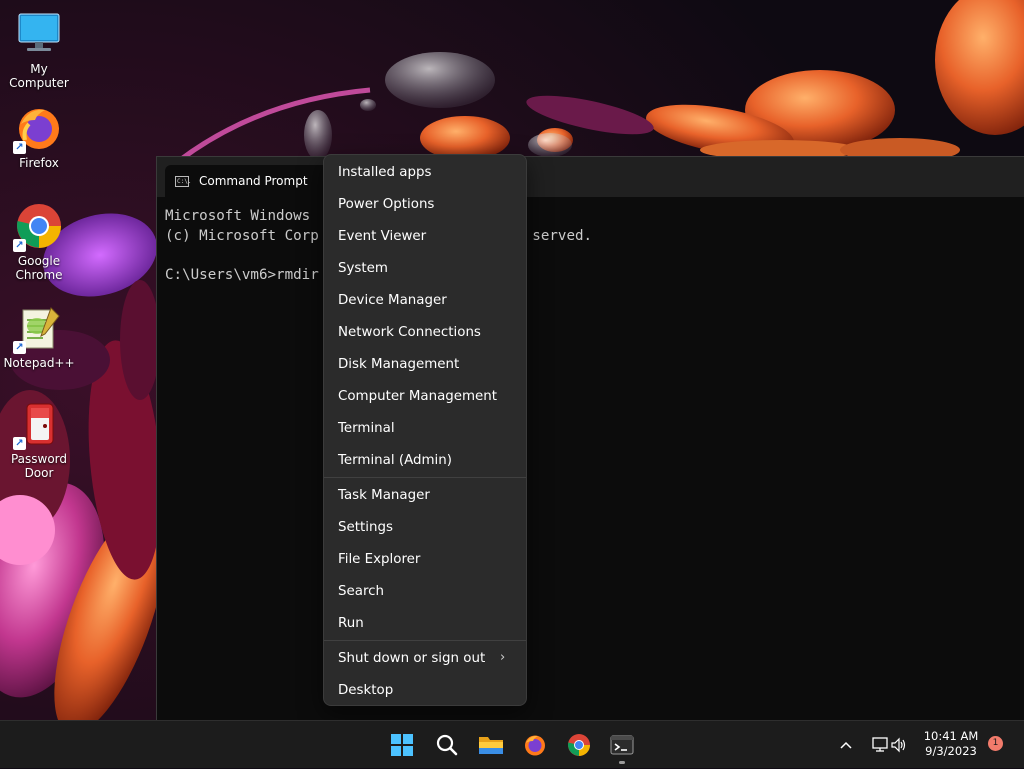  I want to click on clock-time: 10:41 AM, so click(951, 736).